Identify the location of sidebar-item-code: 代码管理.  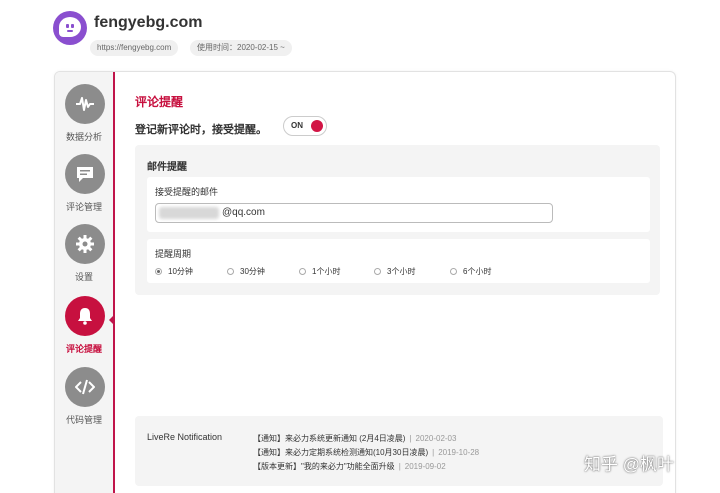
(84, 400).